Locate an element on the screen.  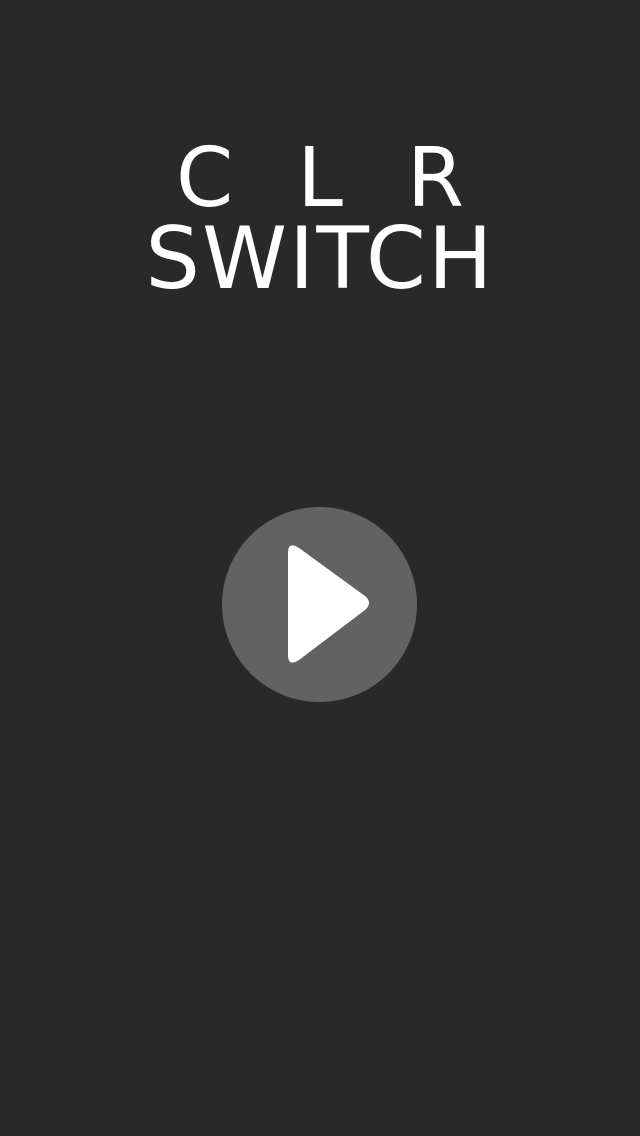
title-line-switch: SWITCH is located at coordinates (320, 259).